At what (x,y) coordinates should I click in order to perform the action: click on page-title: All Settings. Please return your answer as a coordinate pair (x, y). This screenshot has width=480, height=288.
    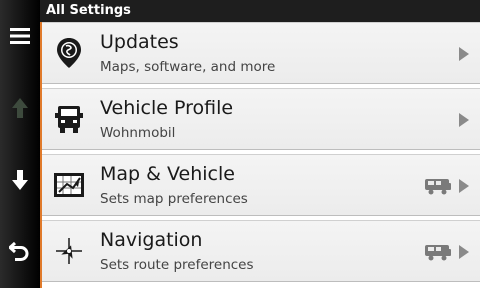
    Looking at the image, I should click on (260, 11).